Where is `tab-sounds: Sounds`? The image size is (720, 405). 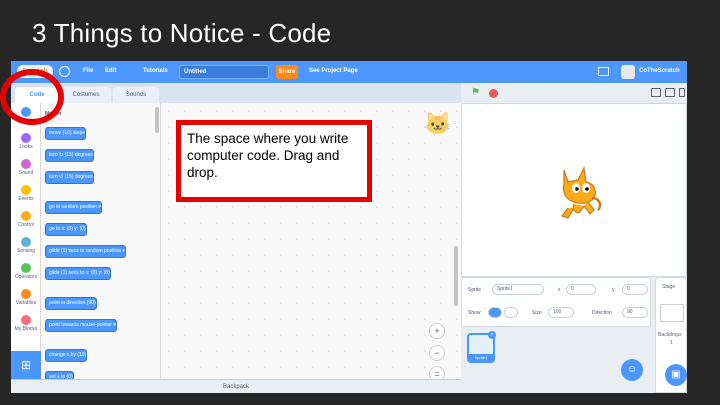
tab-sounds: Sounds is located at coordinates (136, 95).